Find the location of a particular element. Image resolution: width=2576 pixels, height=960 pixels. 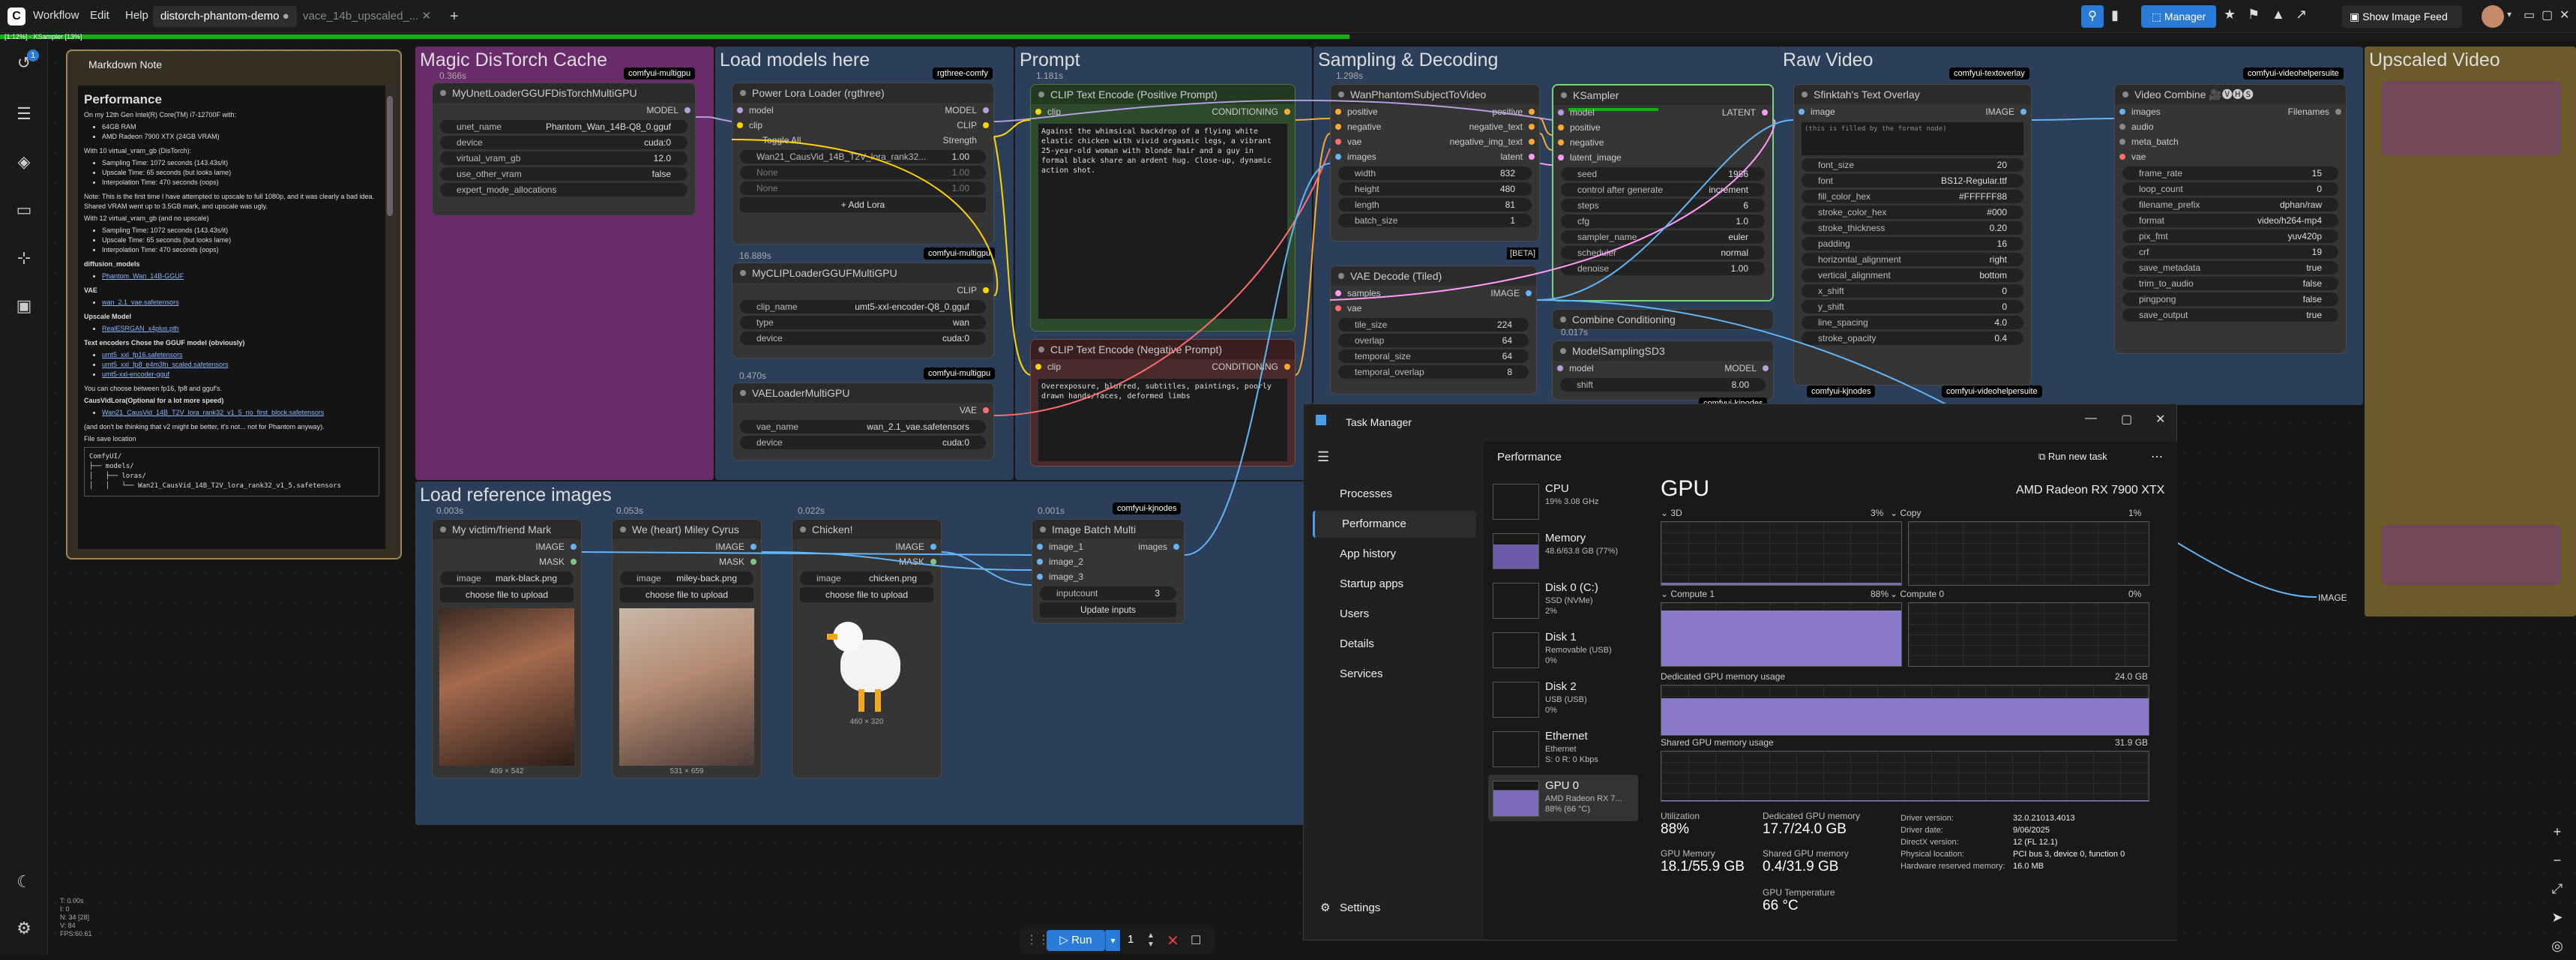

nav-performance: Performance is located at coordinates (1394, 524).